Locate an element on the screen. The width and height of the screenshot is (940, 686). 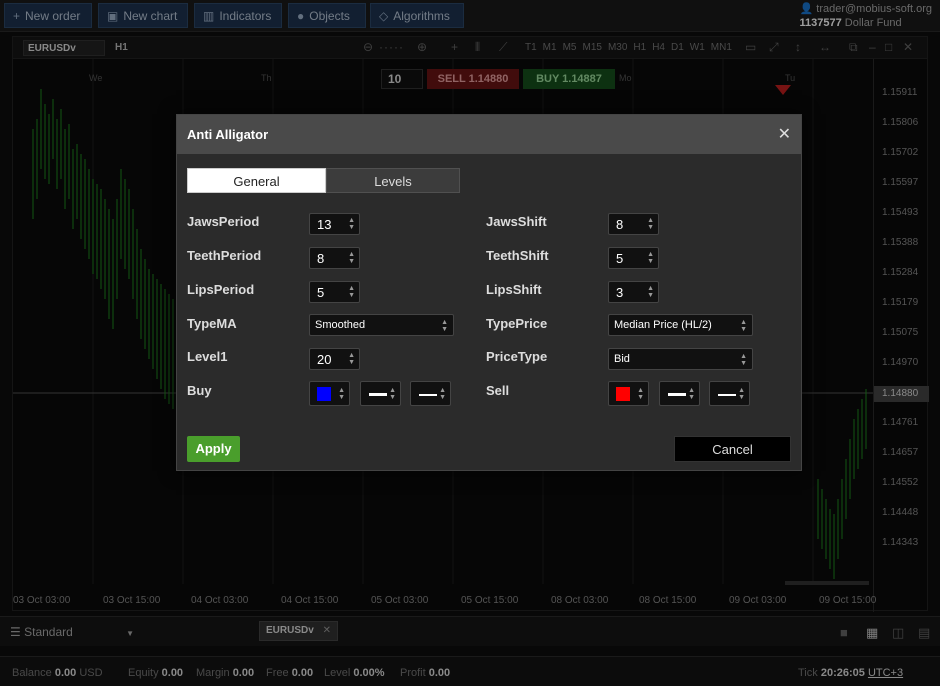
tab-levels: Levels is located at coordinates (393, 180).